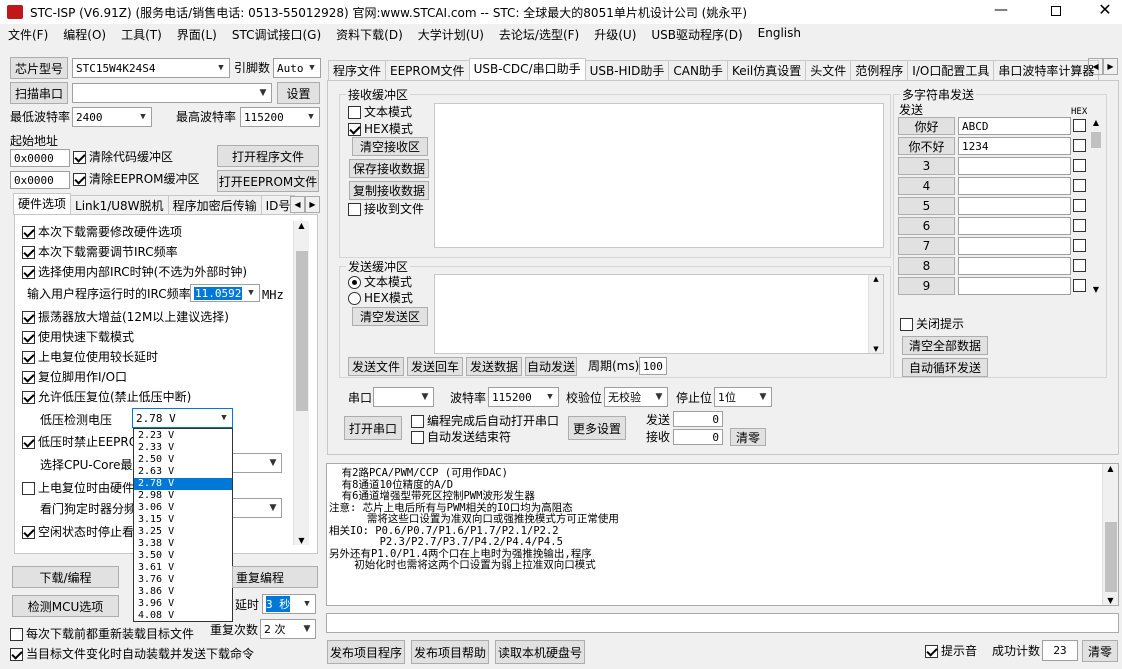 Image resolution: width=1122 pixels, height=669 pixels. What do you see at coordinates (926, 206) in the screenshot?
I see `multi-send-button: 5` at bounding box center [926, 206].